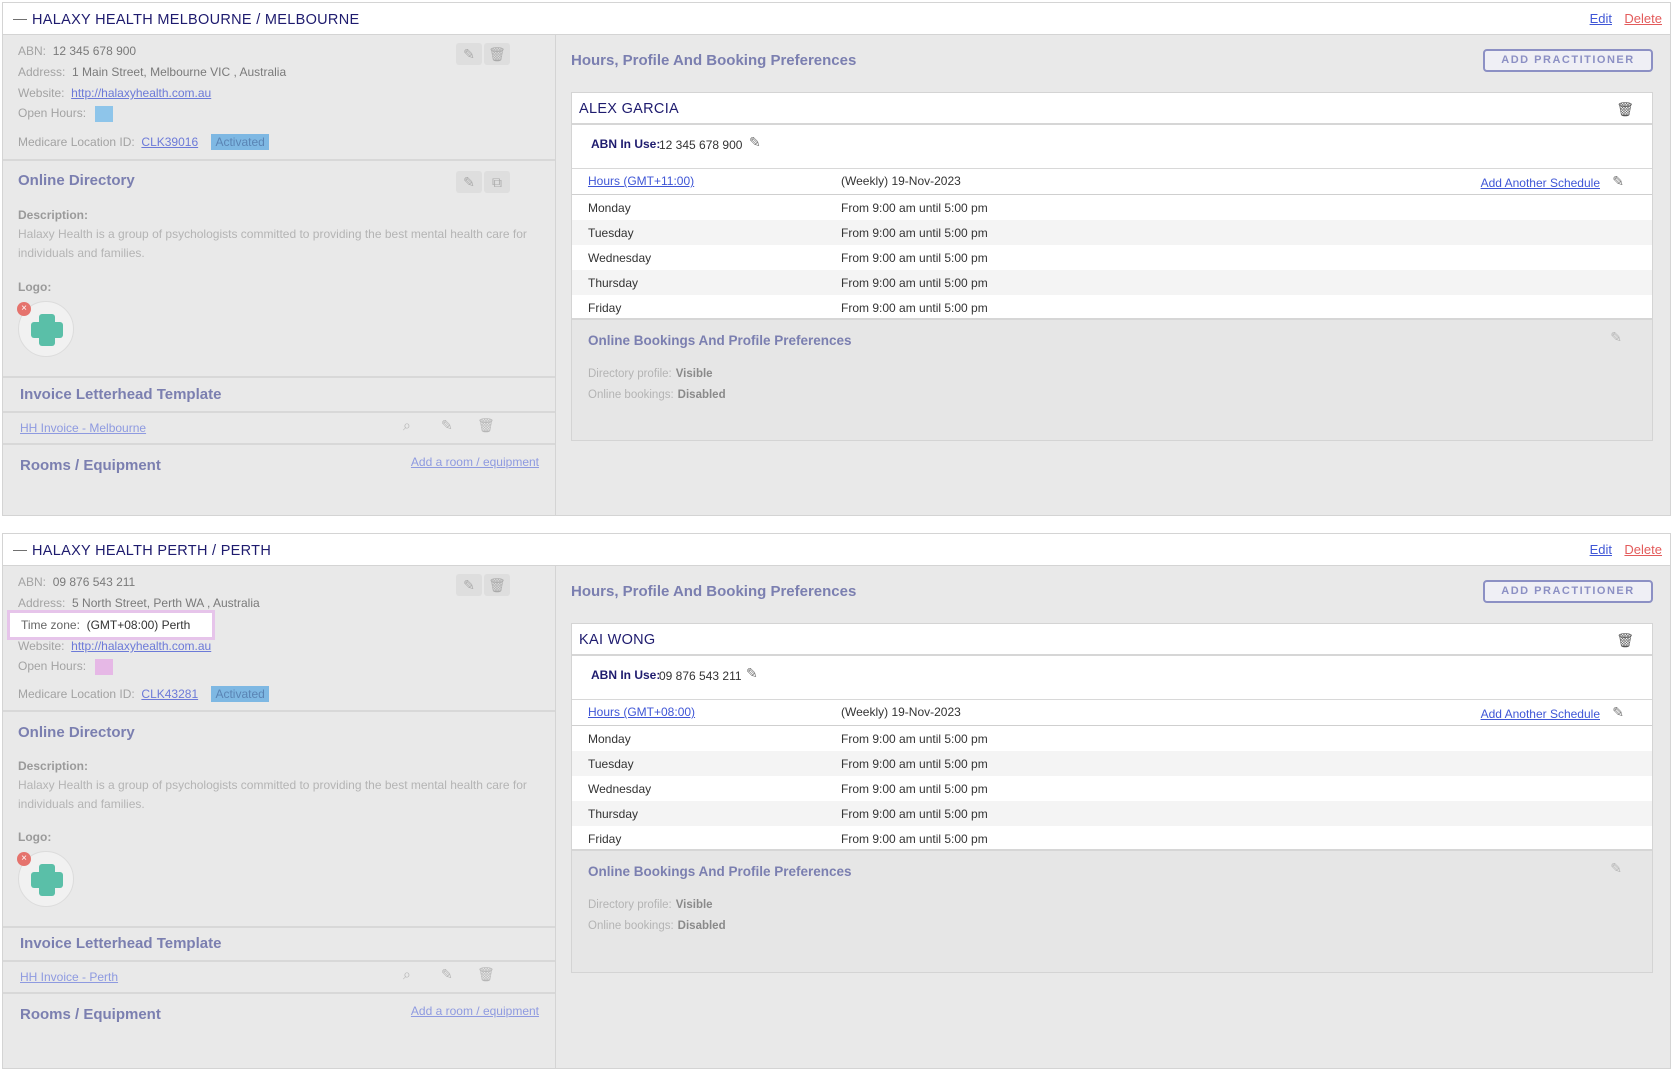 This screenshot has width=1675, height=1071. What do you see at coordinates (169, 142) in the screenshot?
I see `medicare-id-link: CLK39016` at bounding box center [169, 142].